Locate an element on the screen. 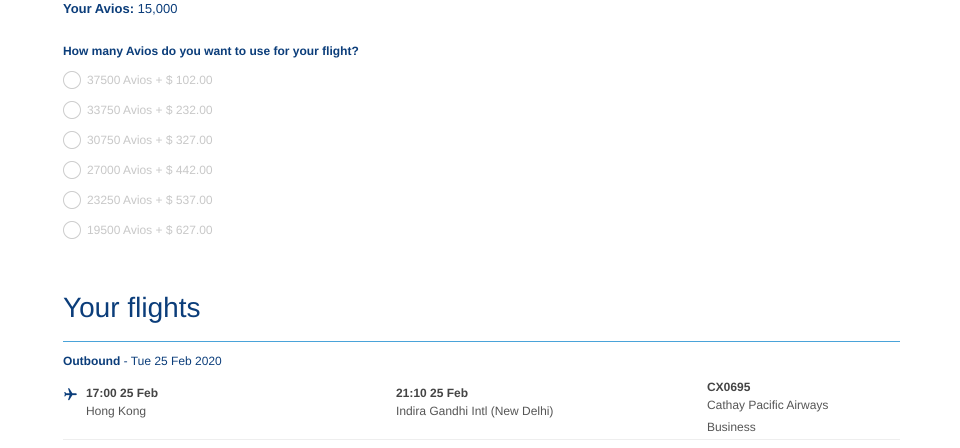  outbound-date: - Tue 25 Feb 2020 is located at coordinates (173, 361).